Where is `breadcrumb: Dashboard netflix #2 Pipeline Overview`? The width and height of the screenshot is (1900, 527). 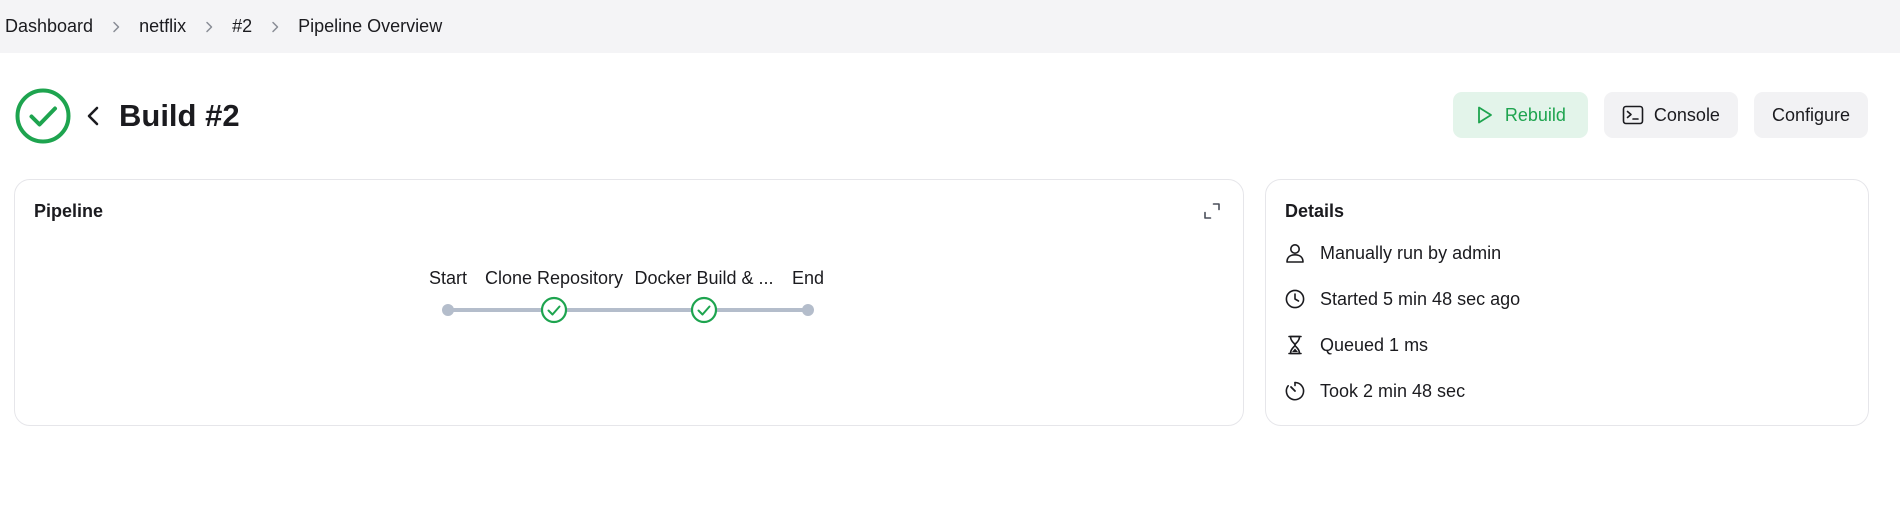
breadcrumb: Dashboard netflix #2 Pipeline Overview is located at coordinates (950, 26).